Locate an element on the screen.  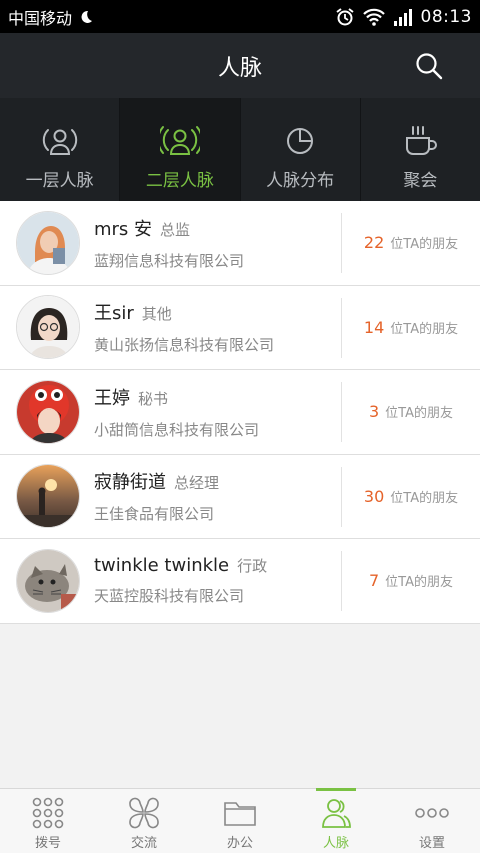
friend-count-number: 3 is located at coordinates (374, 412).